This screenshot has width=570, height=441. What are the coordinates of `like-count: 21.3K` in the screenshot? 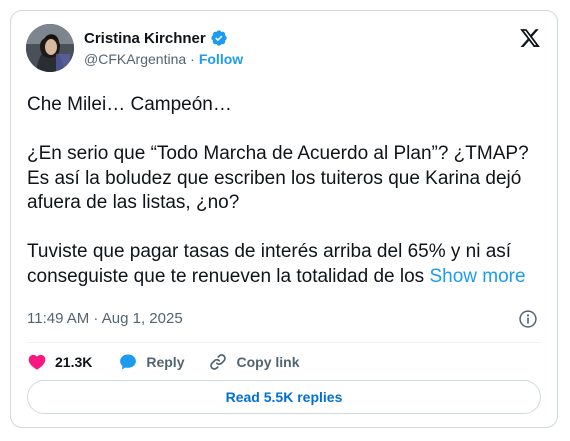 It's located at (74, 362).